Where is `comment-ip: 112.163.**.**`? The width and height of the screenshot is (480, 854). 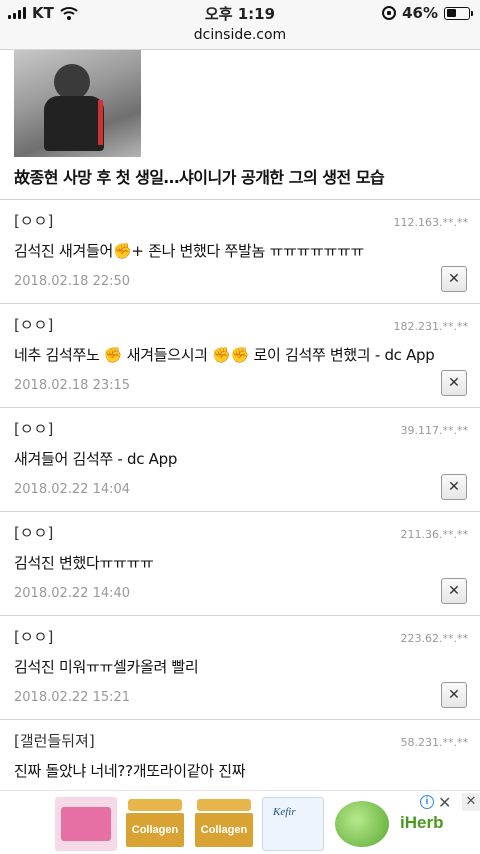
comment-ip: 112.163.**.** is located at coordinates (430, 222).